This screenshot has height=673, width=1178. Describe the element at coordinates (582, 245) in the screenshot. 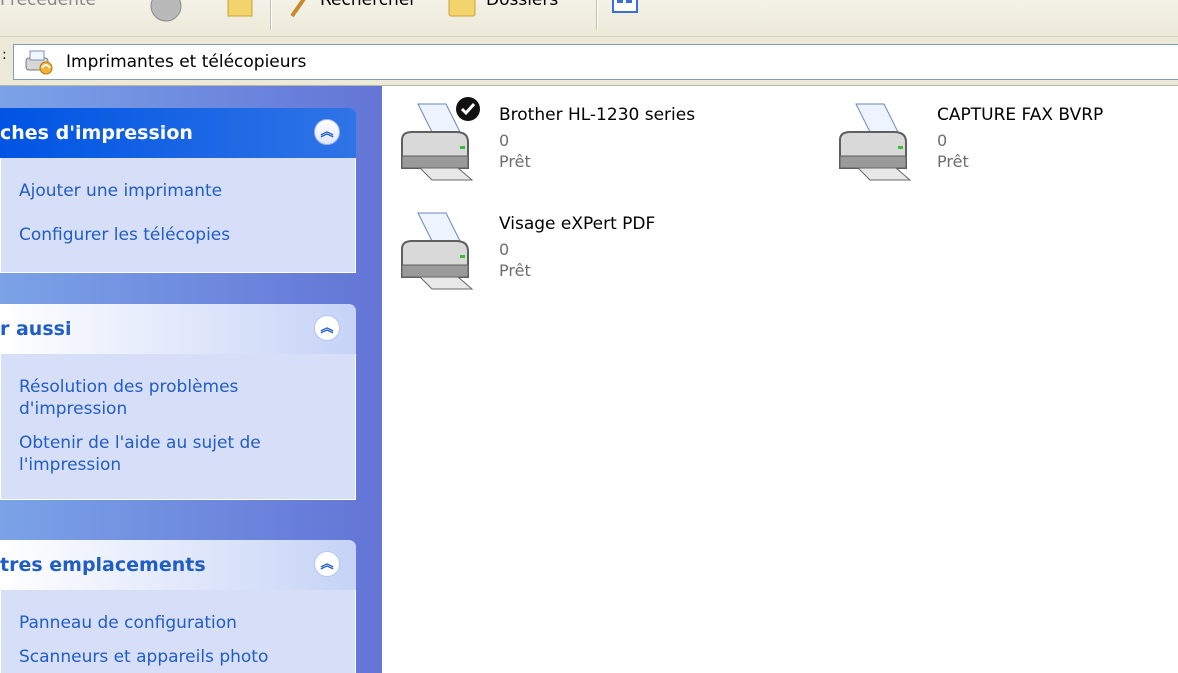

I see `printer-item: Visage eXPert PDF 0 Prêt` at that location.